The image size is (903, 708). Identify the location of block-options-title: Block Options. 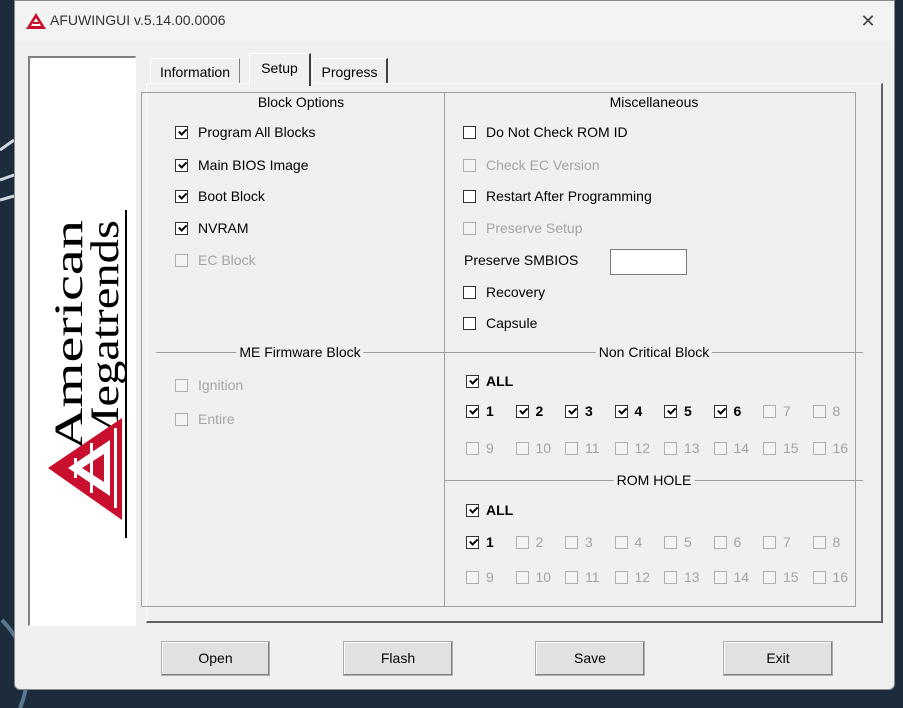
(301, 102).